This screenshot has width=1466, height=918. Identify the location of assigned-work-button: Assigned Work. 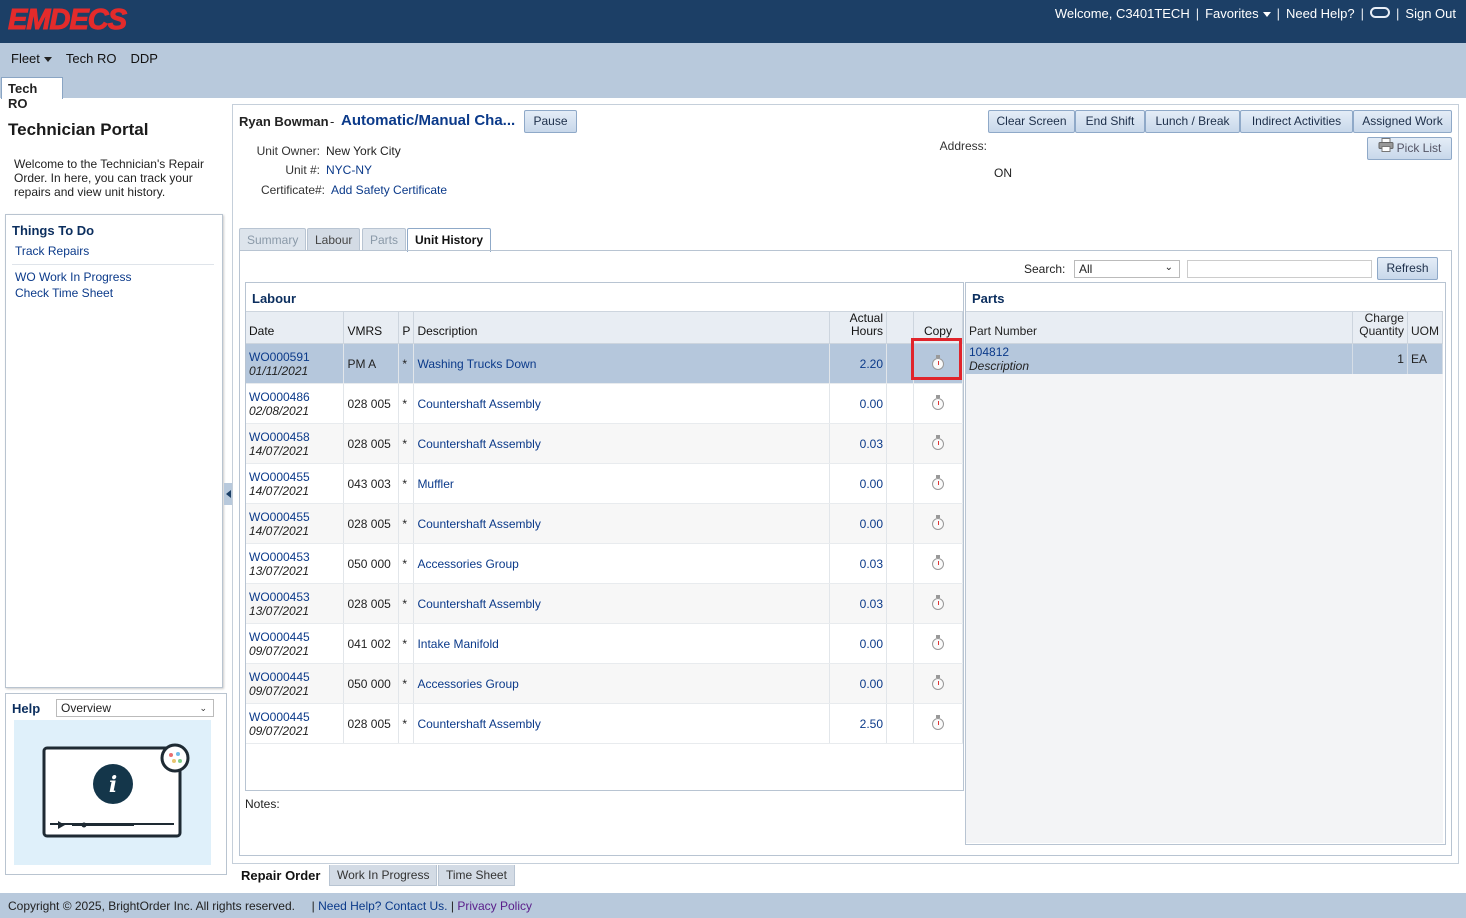
(1402, 121).